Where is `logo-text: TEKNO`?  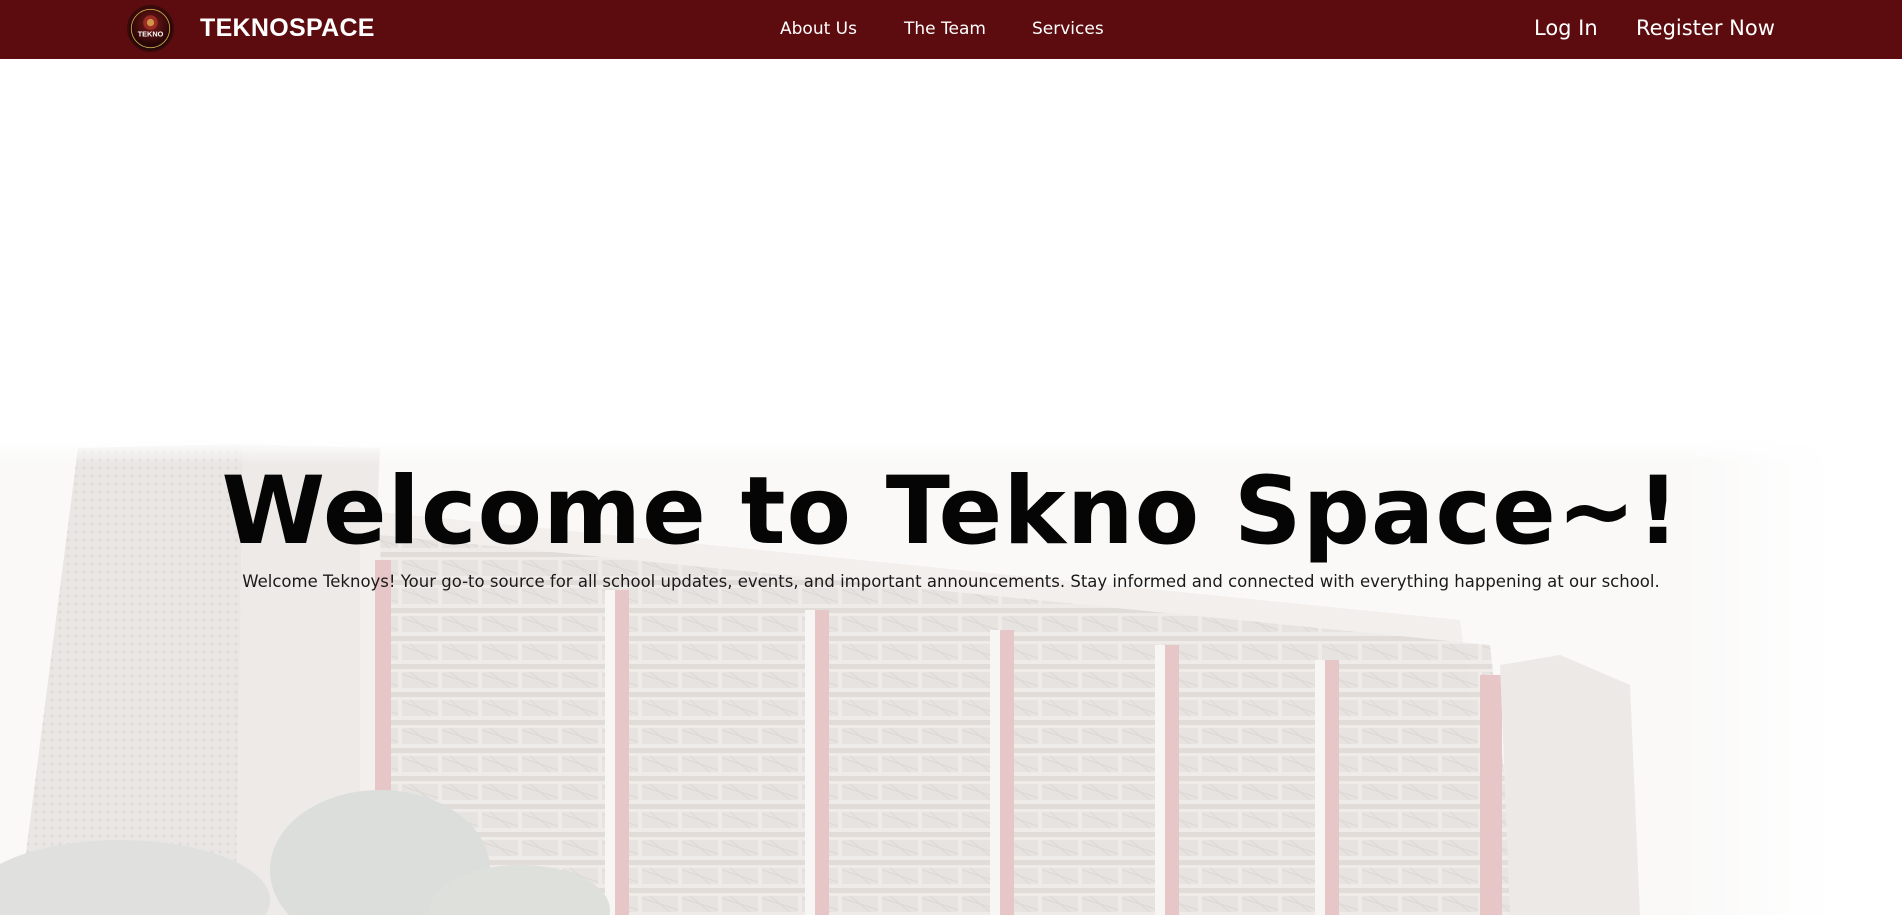
logo-text: TEKNO is located at coordinates (151, 33).